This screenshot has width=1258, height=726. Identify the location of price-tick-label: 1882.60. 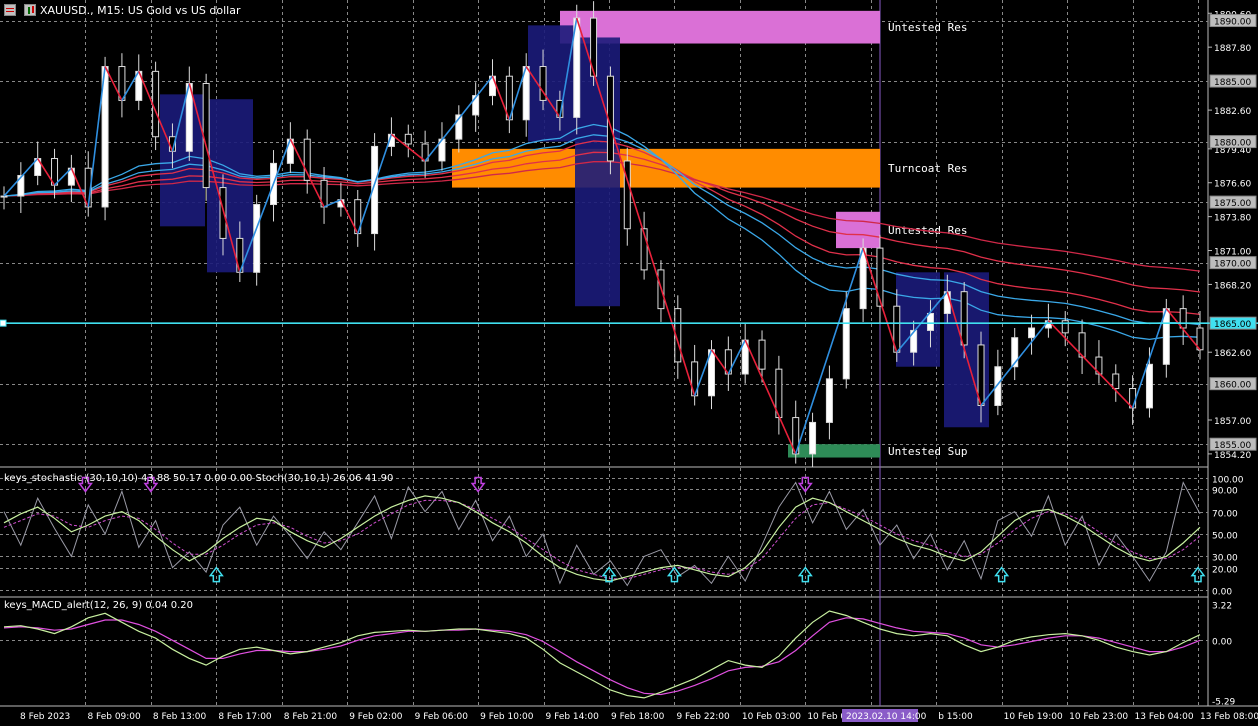
(1232, 112).